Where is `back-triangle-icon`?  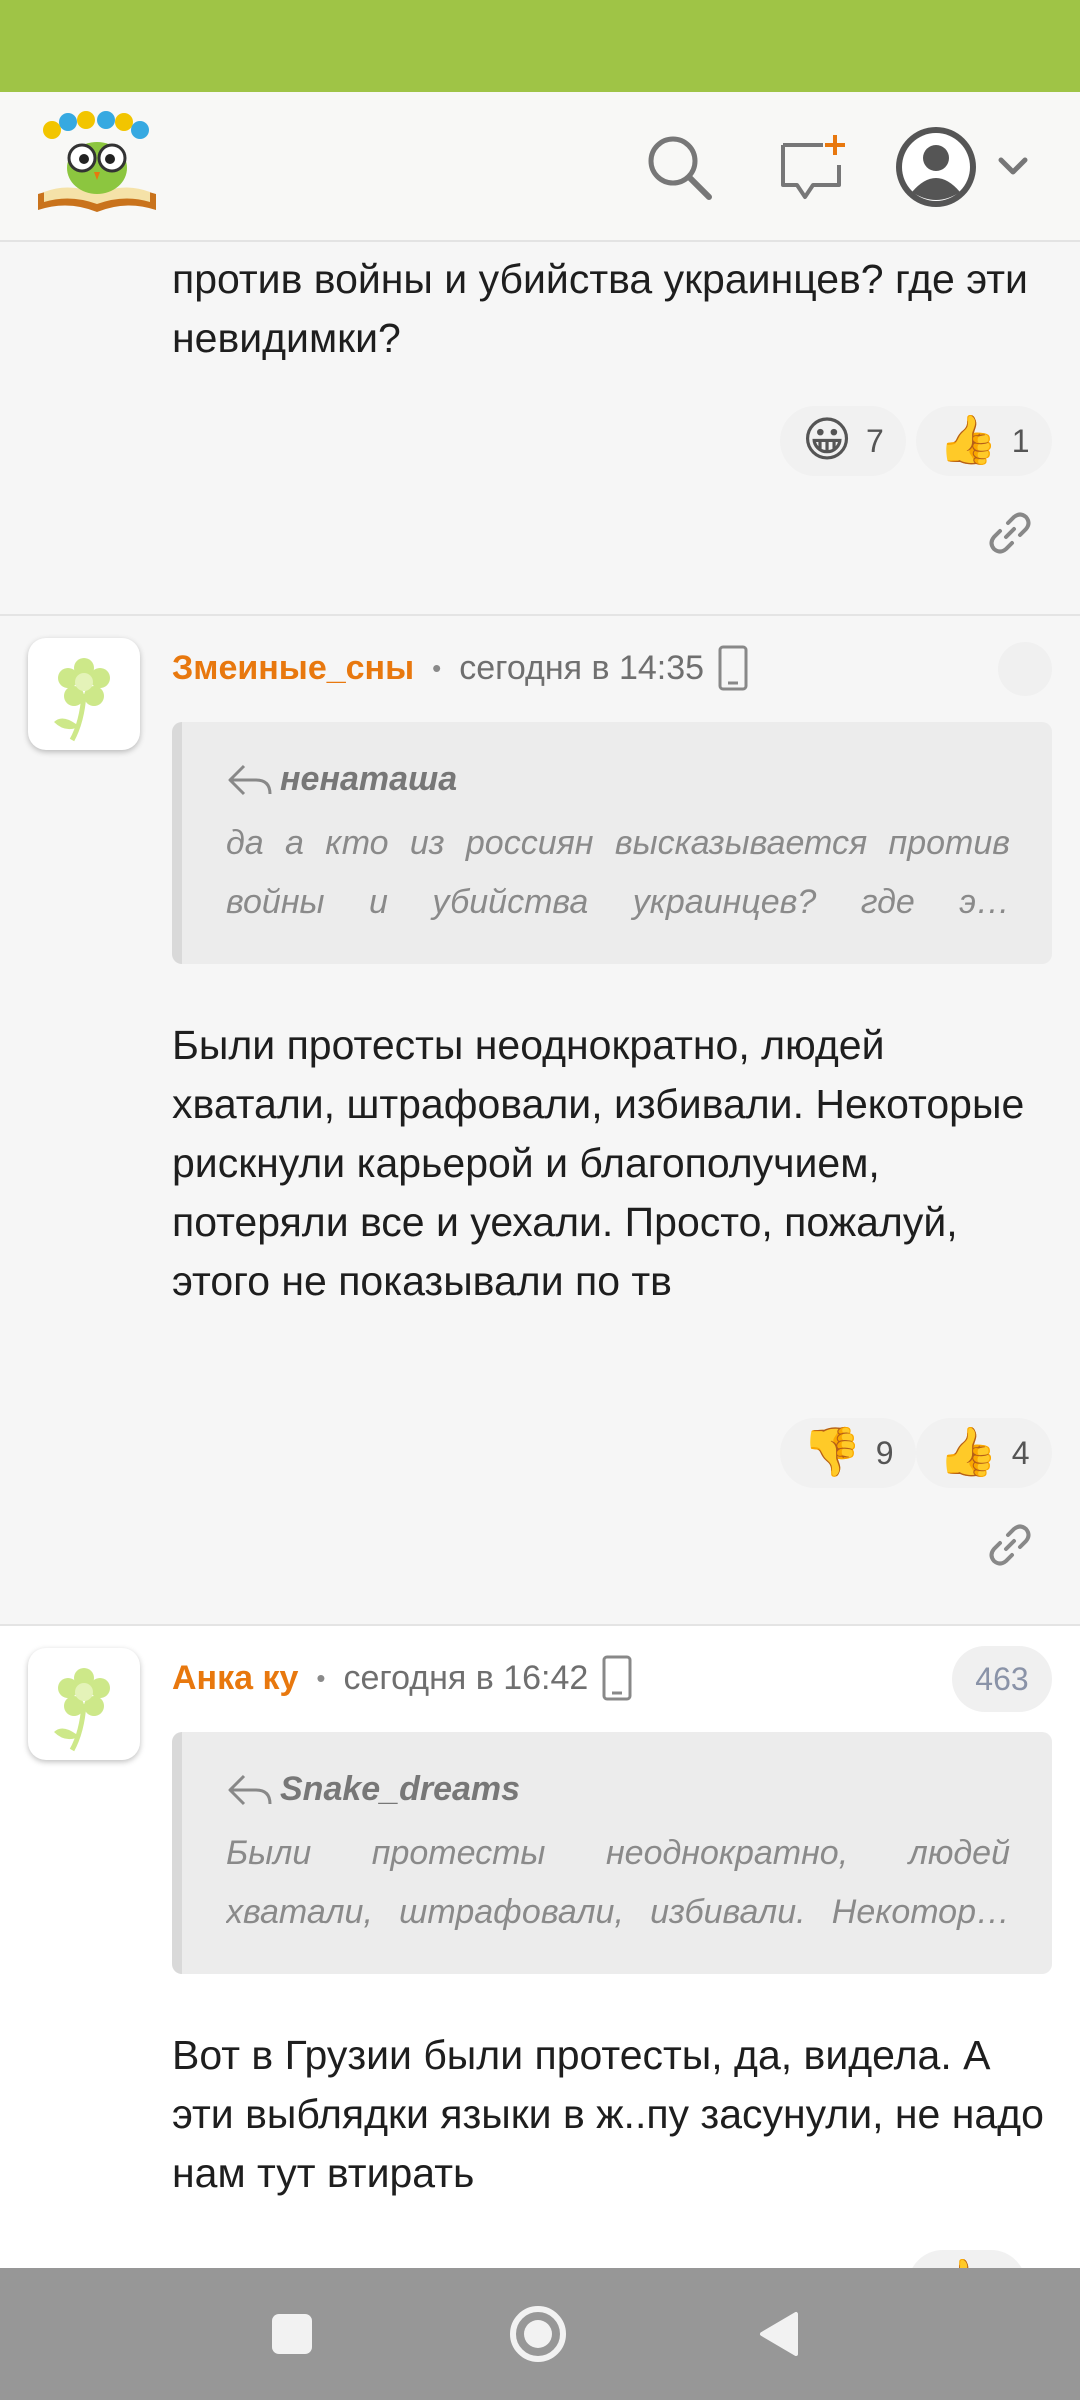
back-triangle-icon is located at coordinates (779, 2334).